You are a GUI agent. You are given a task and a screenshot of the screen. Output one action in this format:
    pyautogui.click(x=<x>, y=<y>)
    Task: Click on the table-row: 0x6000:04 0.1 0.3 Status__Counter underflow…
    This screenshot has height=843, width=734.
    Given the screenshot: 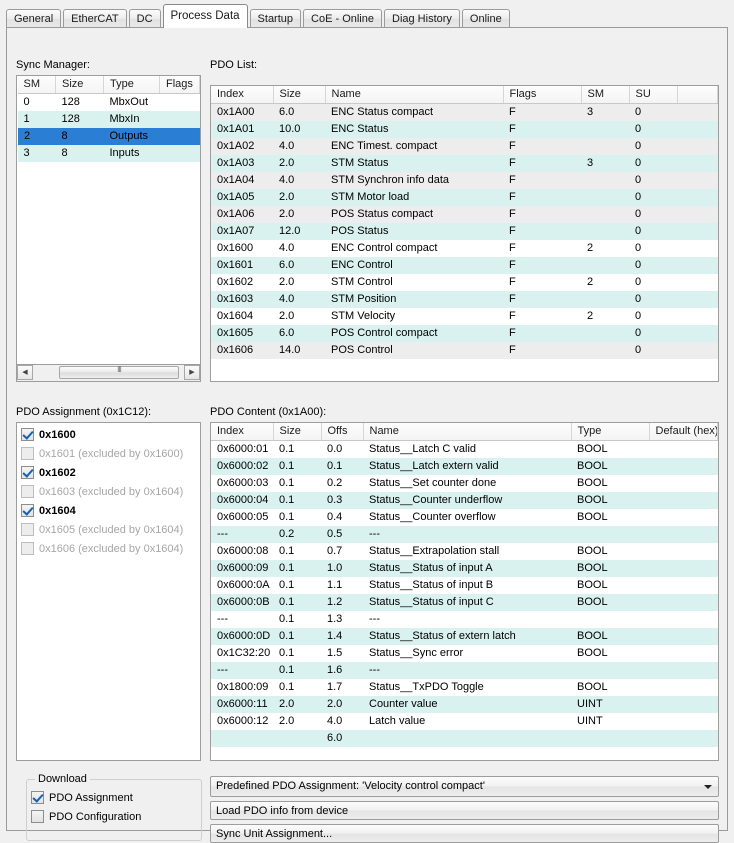 What is the action you would take?
    pyautogui.click(x=464, y=500)
    